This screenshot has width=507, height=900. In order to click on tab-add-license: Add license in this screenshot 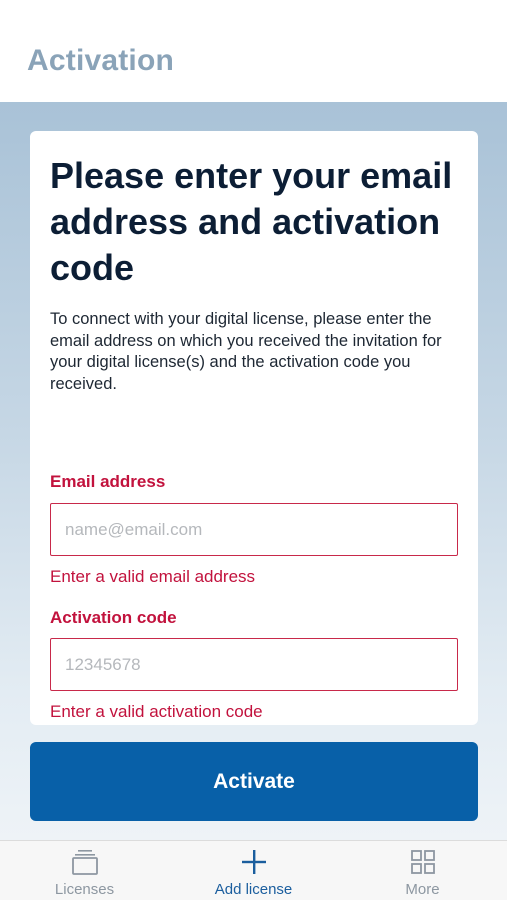, I will do `click(253, 870)`.